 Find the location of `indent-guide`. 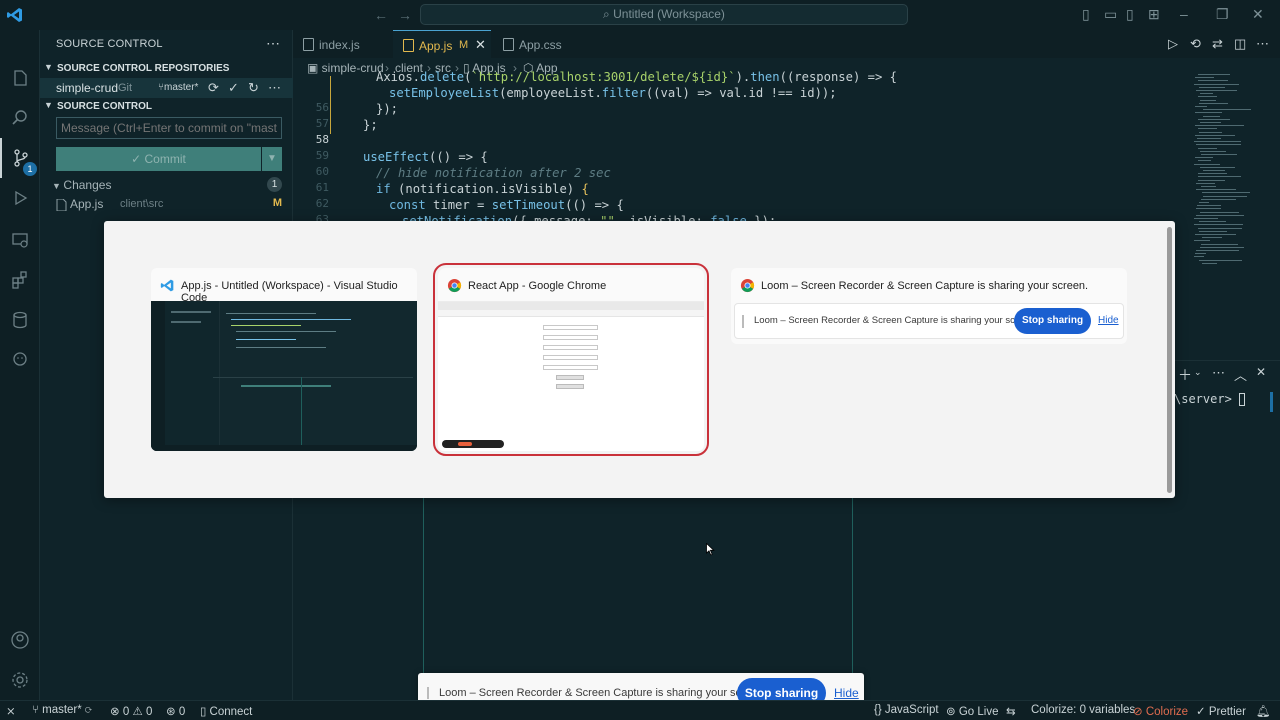

indent-guide is located at coordinates (330, 105).